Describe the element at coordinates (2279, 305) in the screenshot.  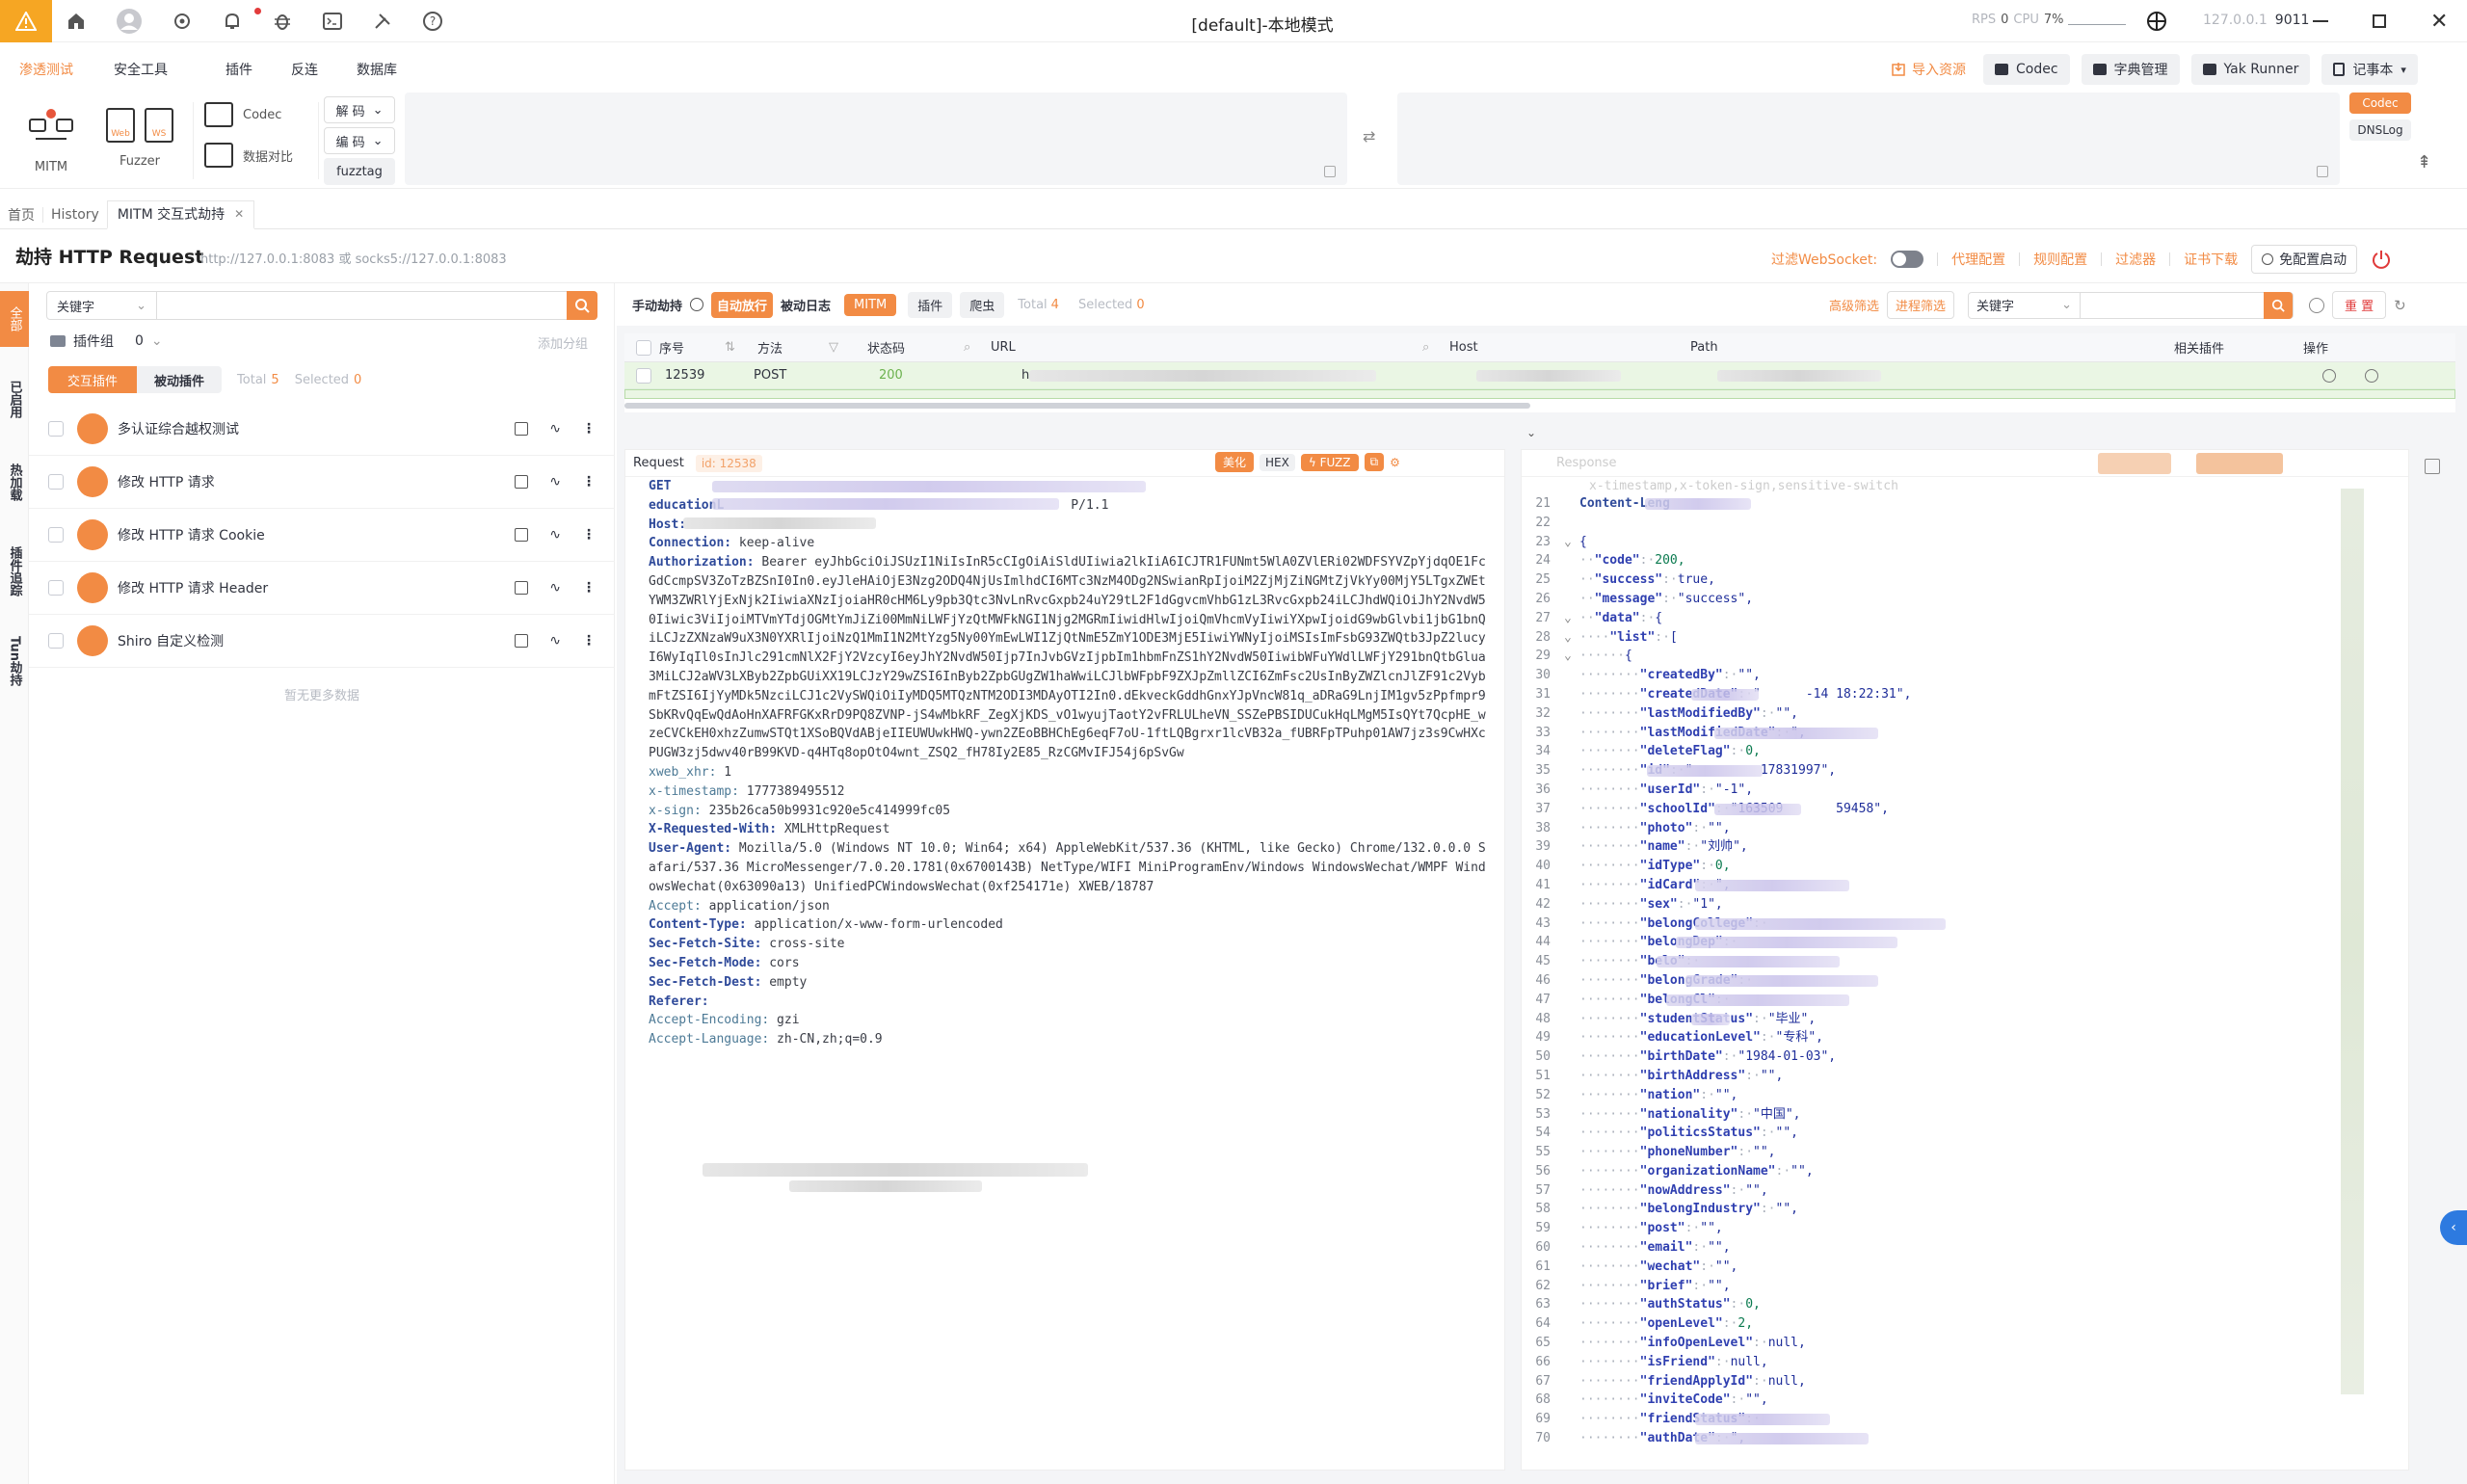
I see `mitm-search-button` at that location.